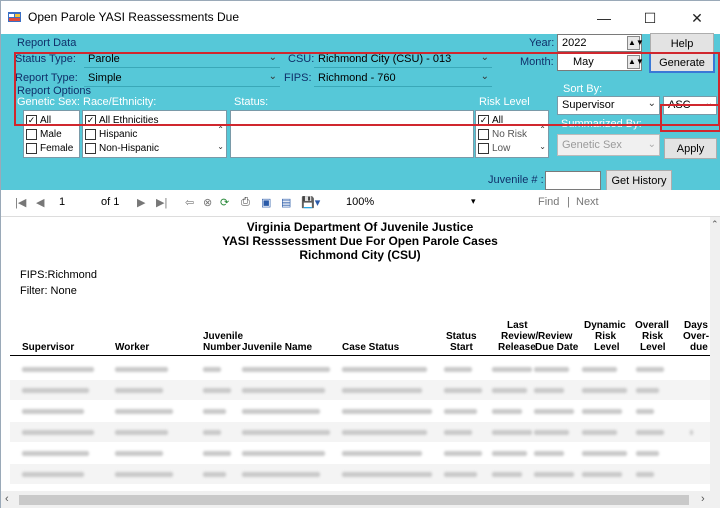 This screenshot has width=720, height=508. What do you see at coordinates (222, 347) in the screenshot?
I see `column-header-juvenile-number-2: Number` at bounding box center [222, 347].